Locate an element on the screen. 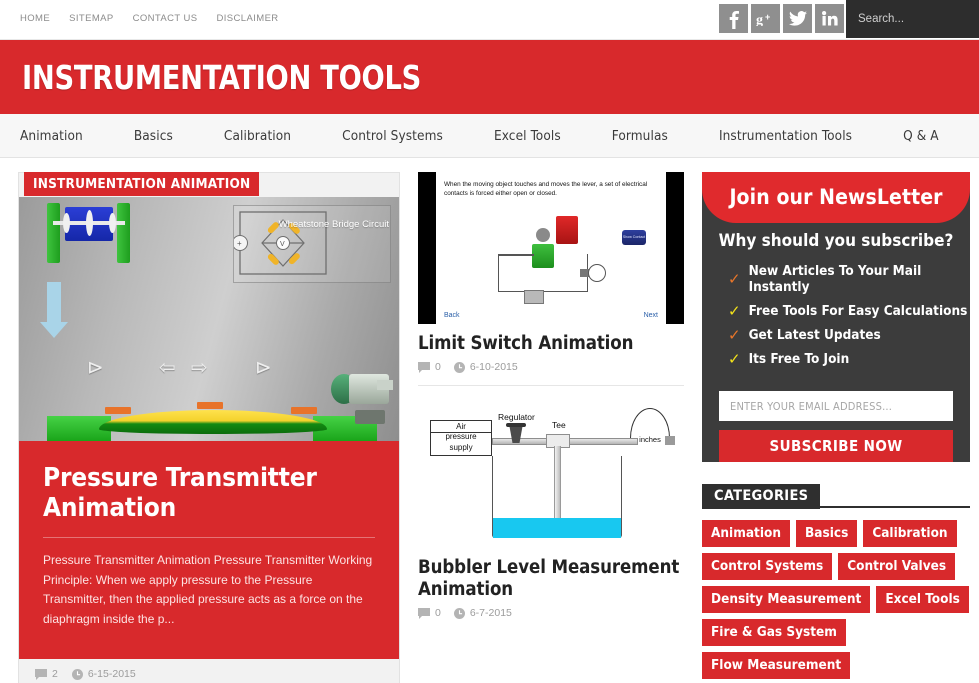  svg-text: V is located at coordinates (282, 244).